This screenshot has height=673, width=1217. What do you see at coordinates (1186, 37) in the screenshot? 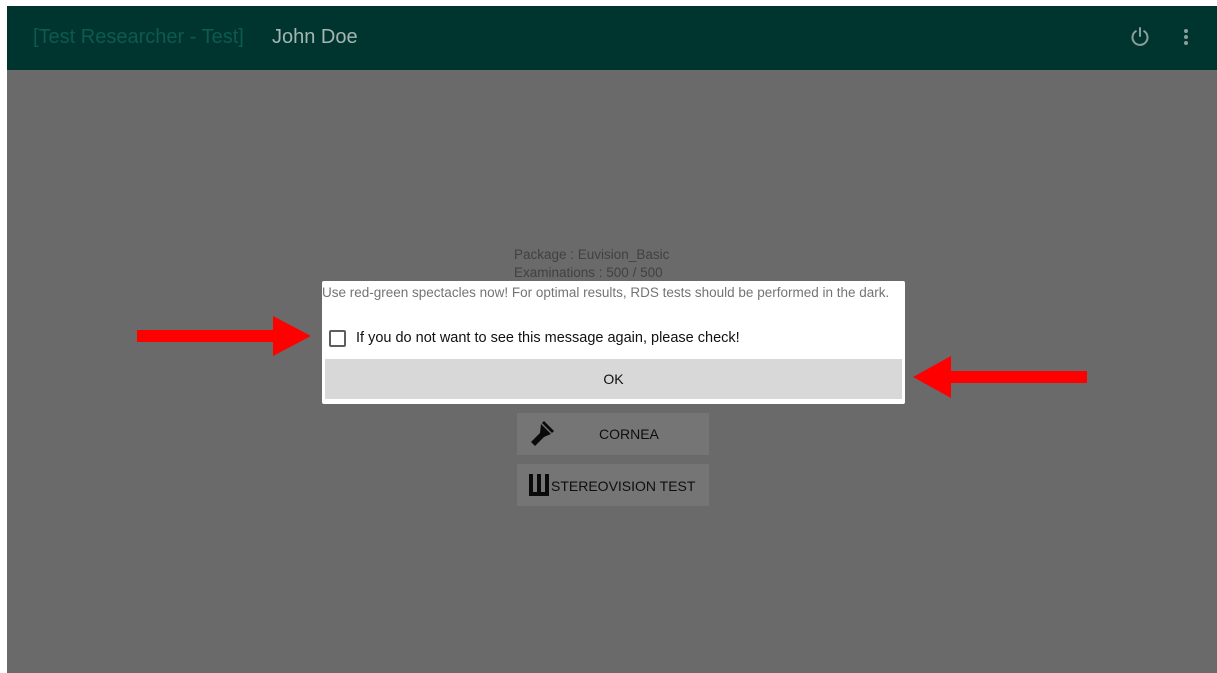
I see `more-vert-icon` at bounding box center [1186, 37].